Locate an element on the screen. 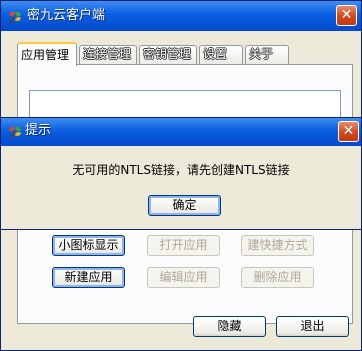 Image resolution: width=362 pixels, height=351 pixels. ok-button: 确定 is located at coordinates (184, 205).